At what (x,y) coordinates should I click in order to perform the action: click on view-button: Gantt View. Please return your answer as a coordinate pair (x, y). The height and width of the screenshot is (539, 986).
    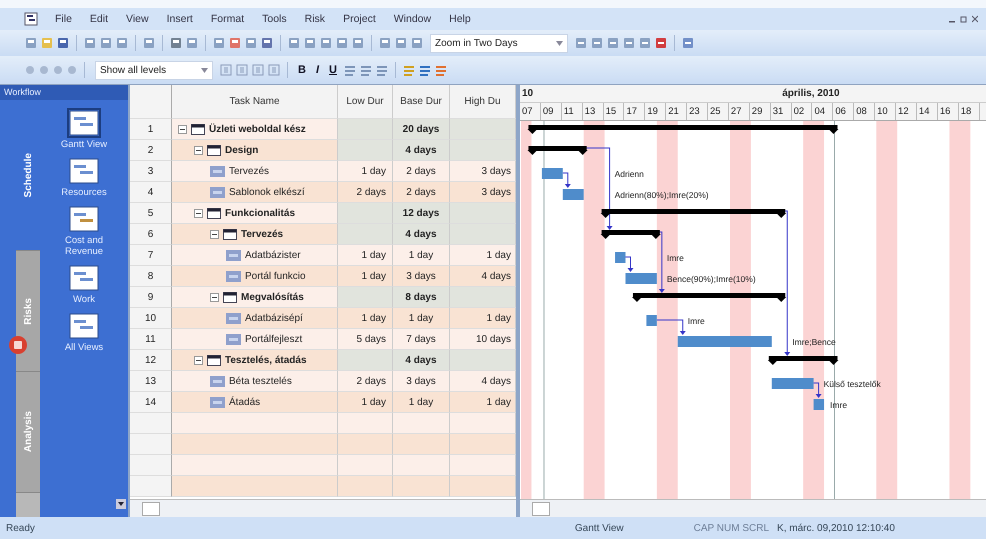
    Looking at the image, I should click on (84, 130).